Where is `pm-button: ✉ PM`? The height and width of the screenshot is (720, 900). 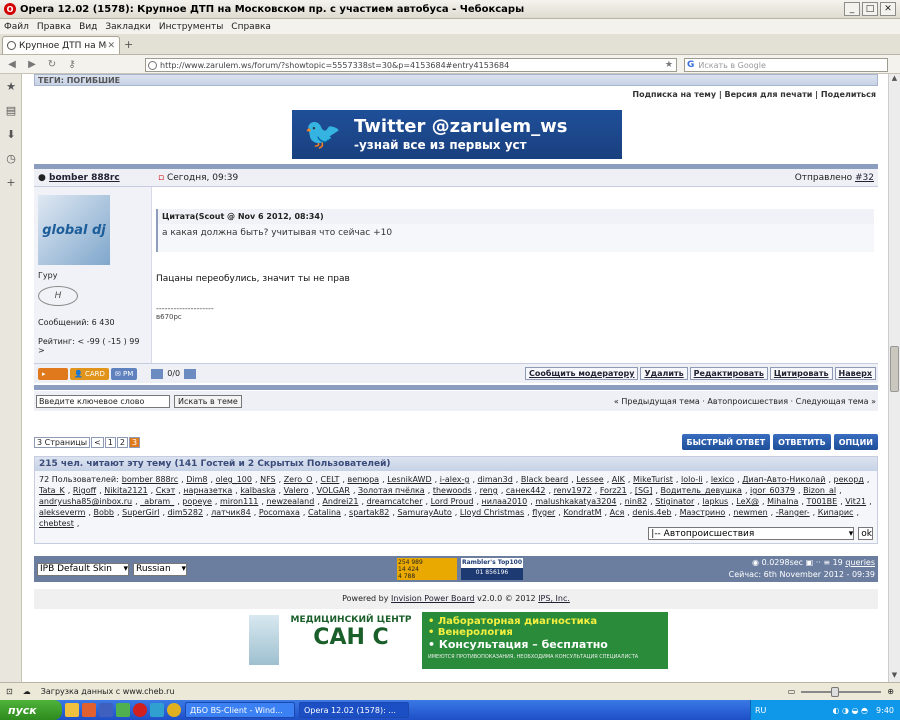 pm-button: ✉ PM is located at coordinates (124, 373).